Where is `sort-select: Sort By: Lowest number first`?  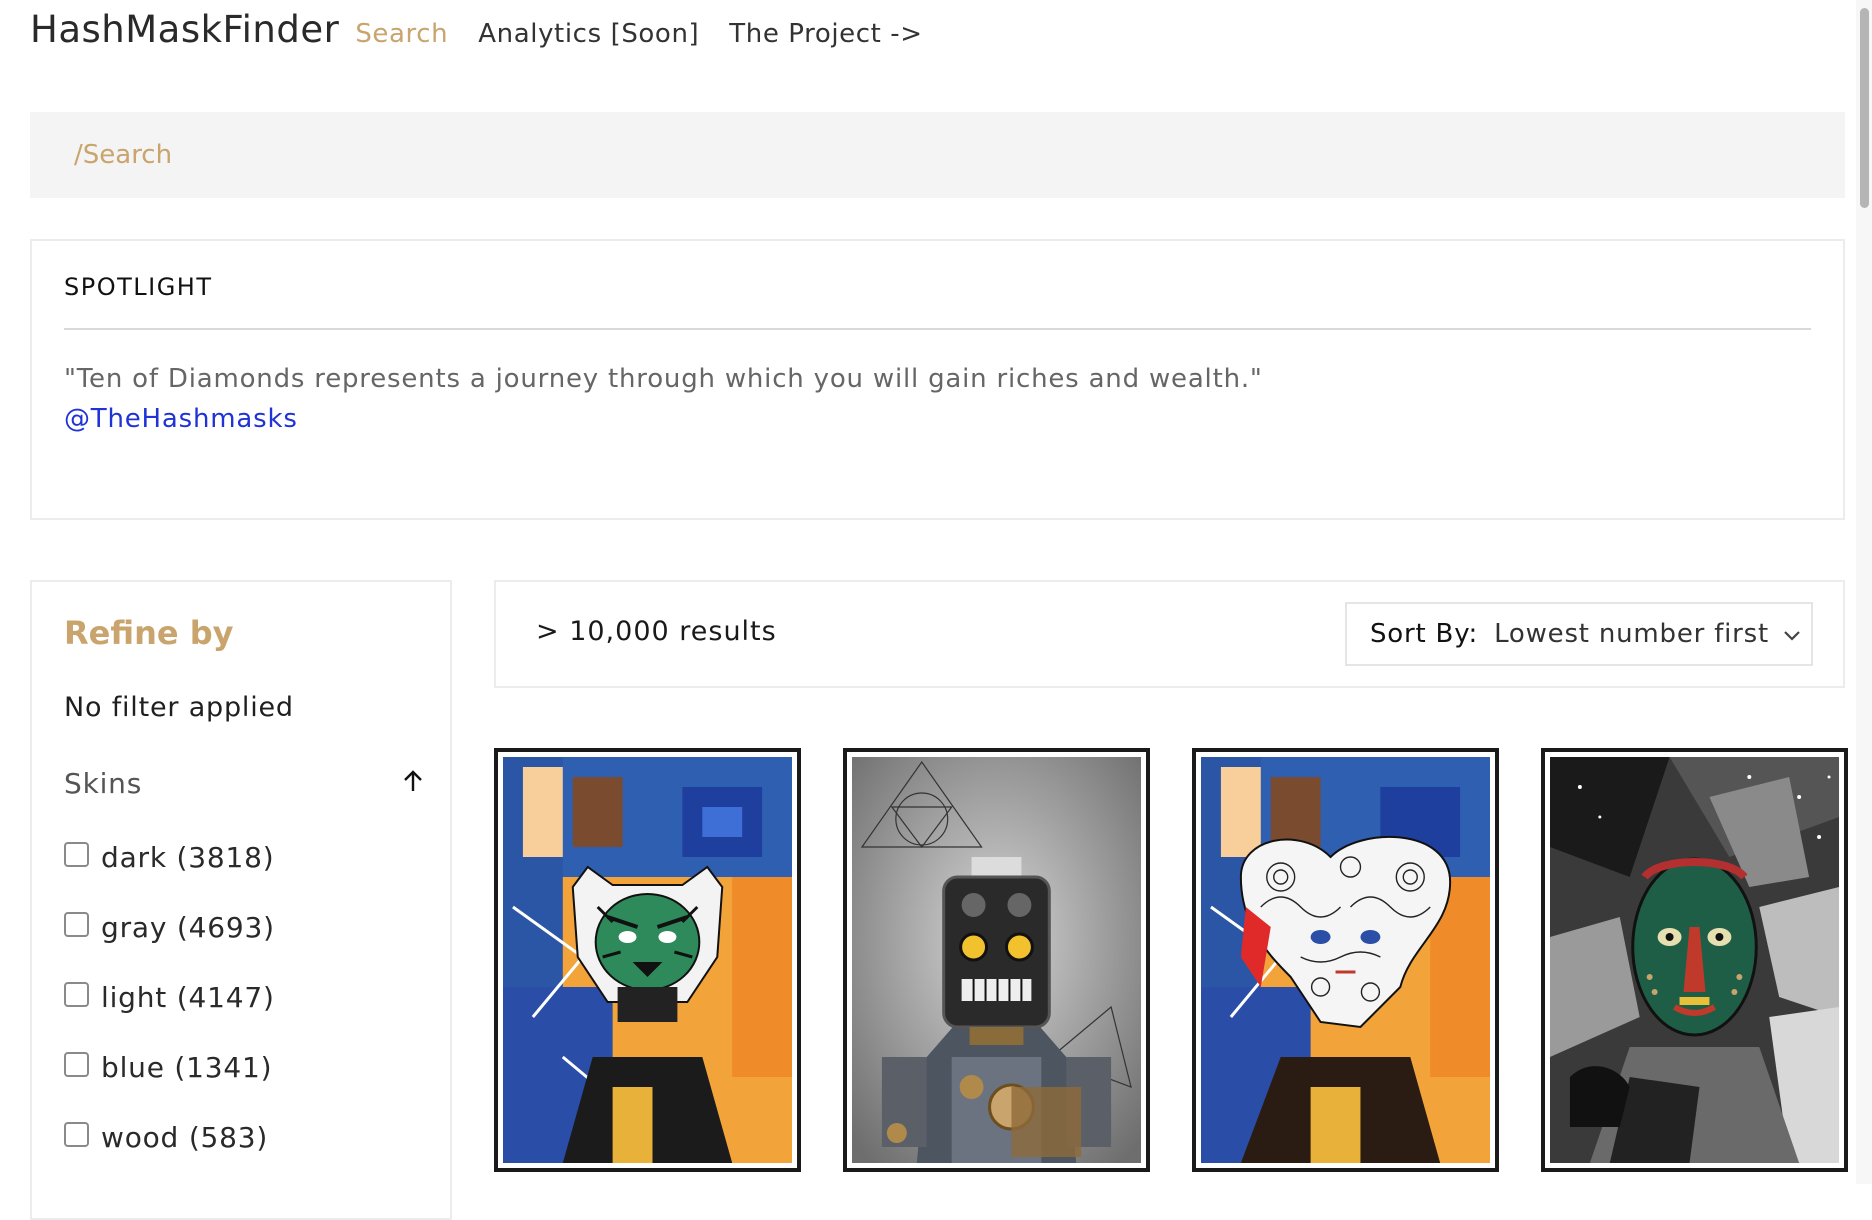
sort-select: Sort By: Lowest number first is located at coordinates (1579, 634).